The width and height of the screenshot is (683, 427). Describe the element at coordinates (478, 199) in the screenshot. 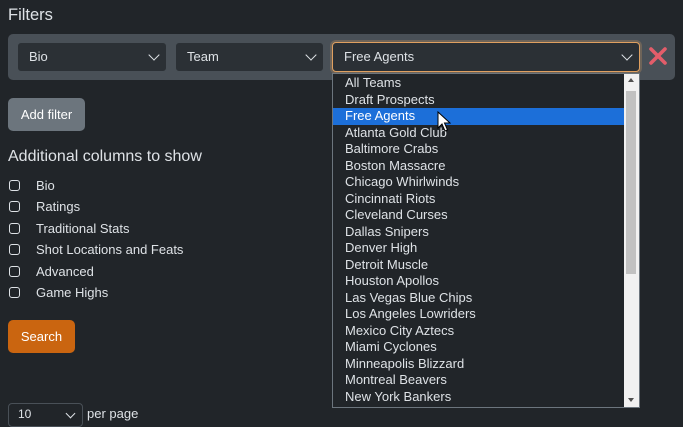

I see `dropdown-option: Cincinnati Riots` at that location.